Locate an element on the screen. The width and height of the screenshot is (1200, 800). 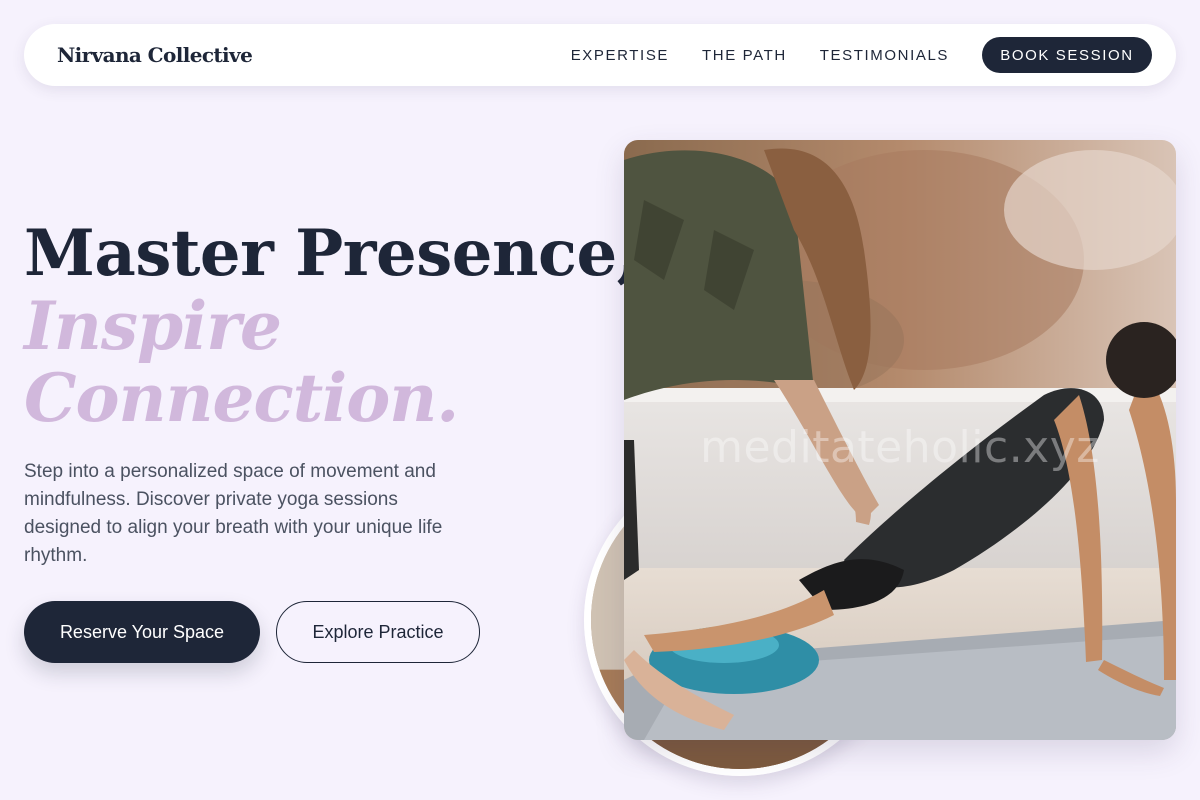
brand-logo: Nirvana Collective is located at coordinates (155, 55).